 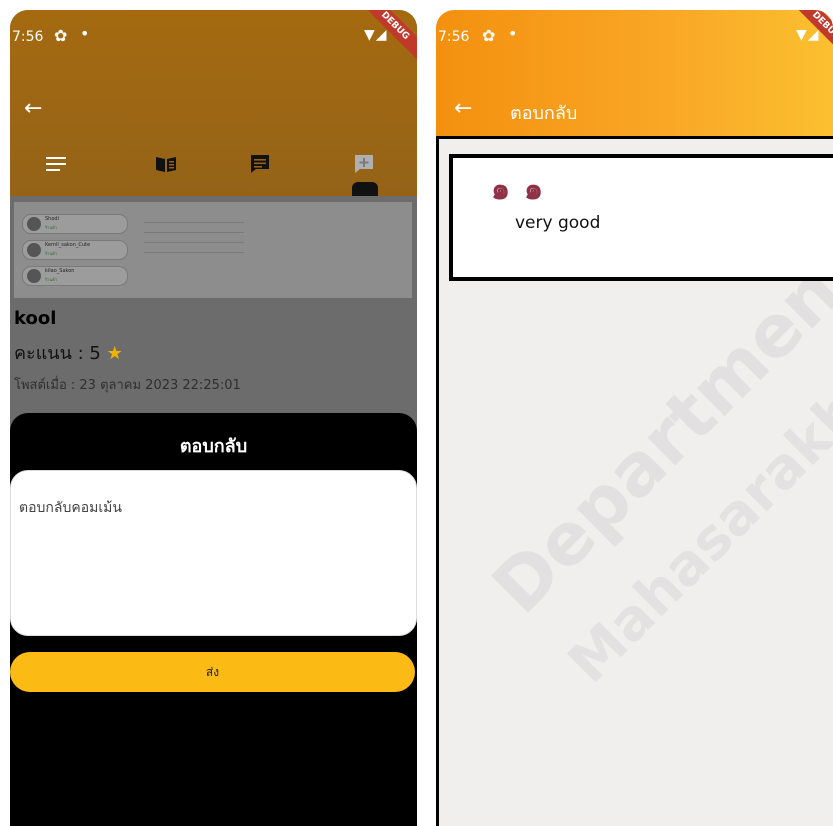 I want to click on tab-add-comment, so click(x=364, y=164).